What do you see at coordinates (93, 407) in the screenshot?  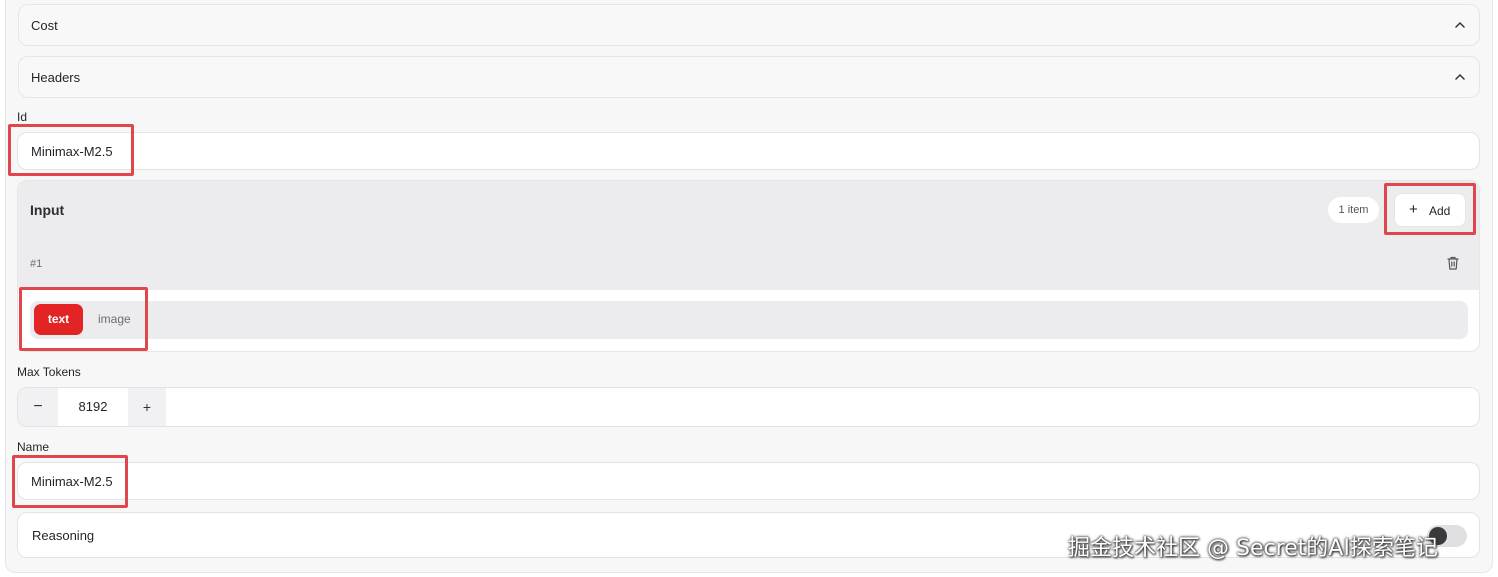 I see `max-tokens-value: 8192` at bounding box center [93, 407].